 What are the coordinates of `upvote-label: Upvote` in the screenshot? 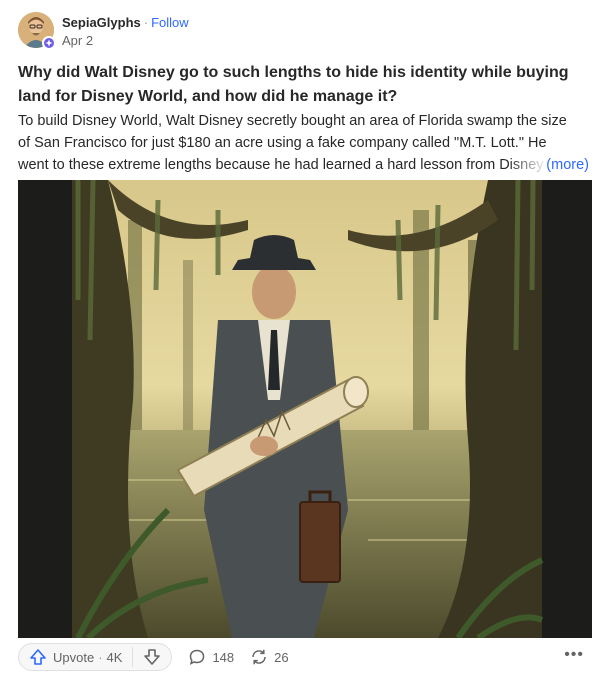 It's located at (74, 657).